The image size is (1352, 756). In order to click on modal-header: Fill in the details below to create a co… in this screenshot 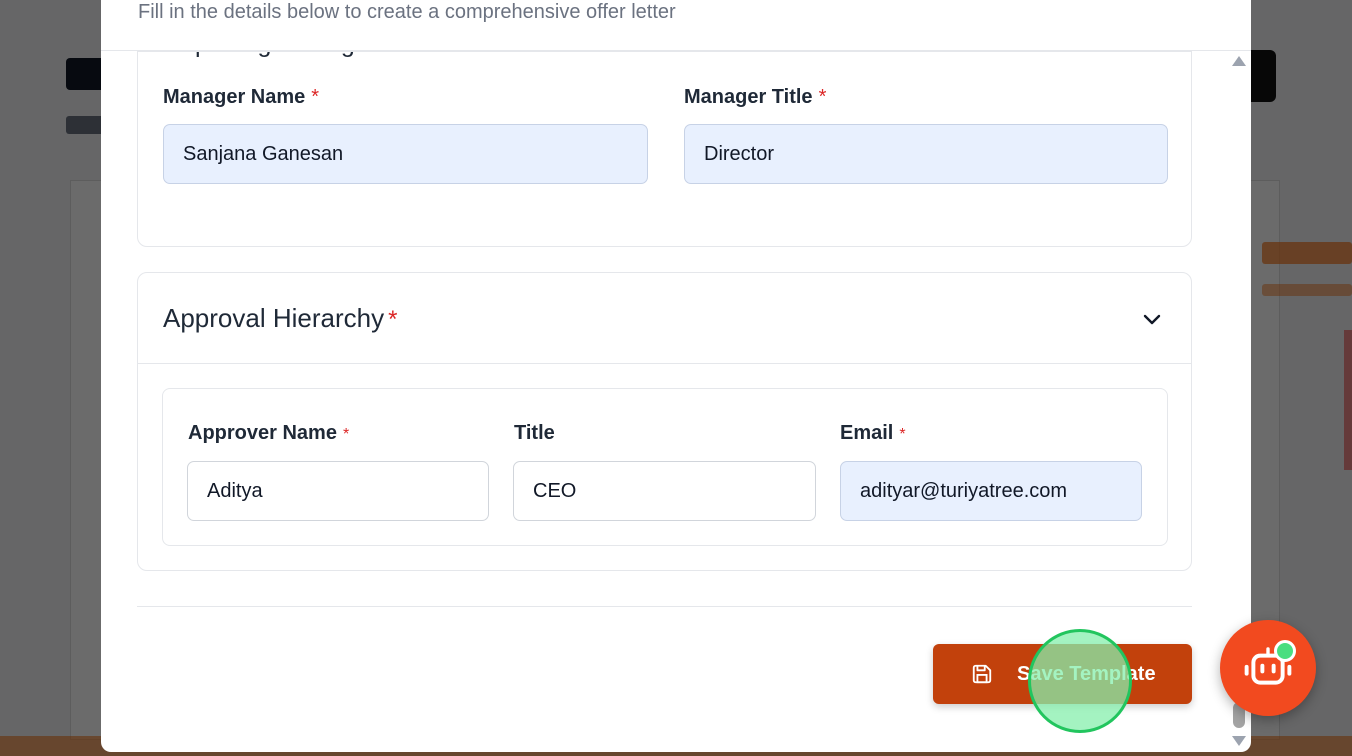, I will do `click(676, 25)`.